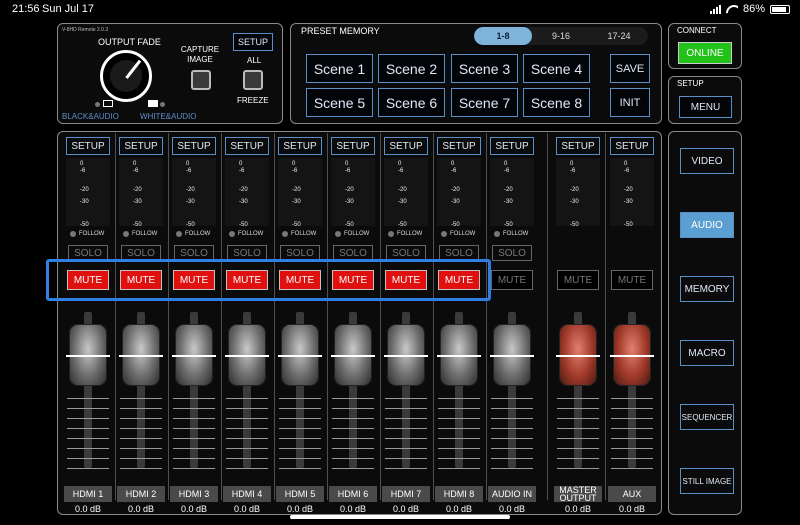 This screenshot has height=525, width=800. Describe the element at coordinates (339, 102) in the screenshot. I see `scene-5-button: Scene 5` at that location.